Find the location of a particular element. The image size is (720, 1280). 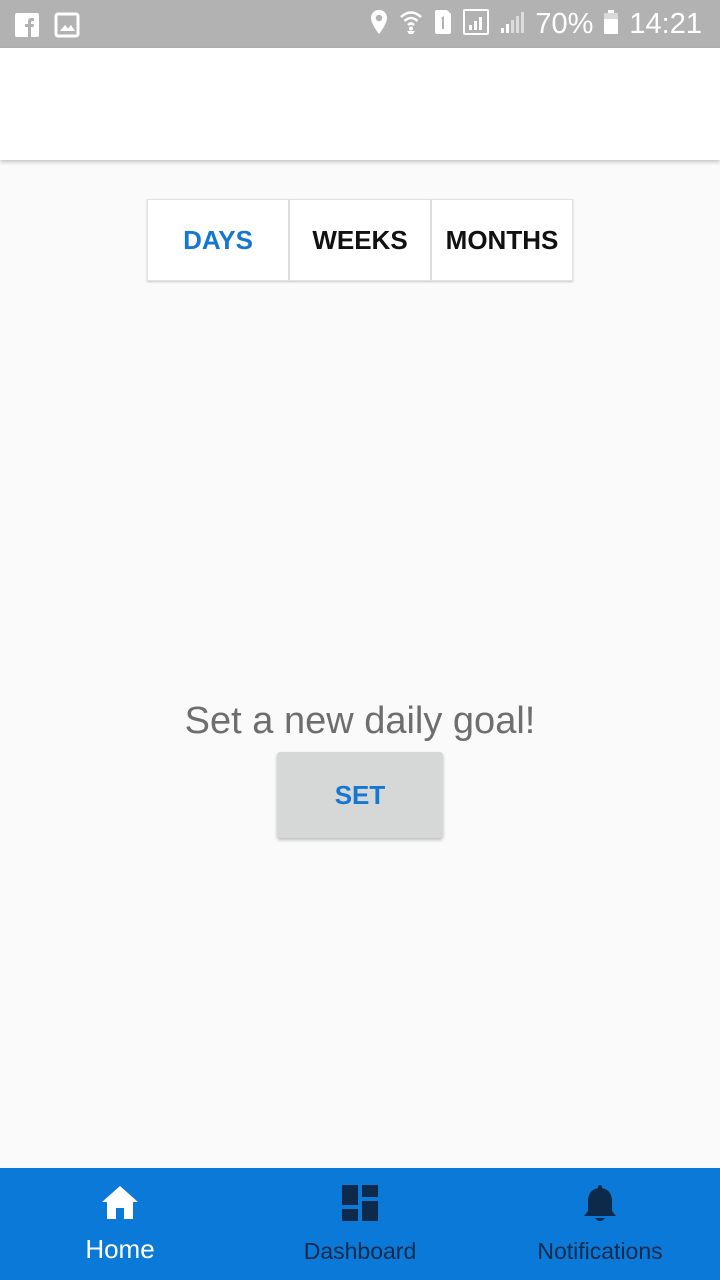

dashboard-icon is located at coordinates (360, 1205).